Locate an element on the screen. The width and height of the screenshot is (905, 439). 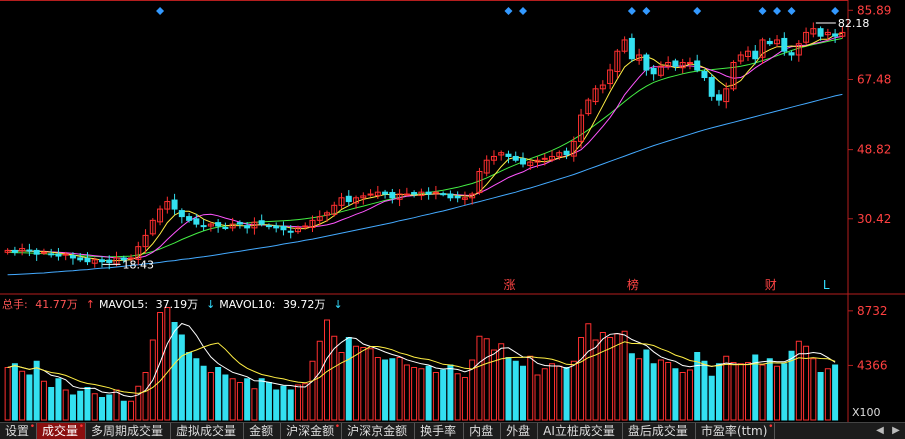
tab-label: 虚拟成交量 is located at coordinates (206, 431).